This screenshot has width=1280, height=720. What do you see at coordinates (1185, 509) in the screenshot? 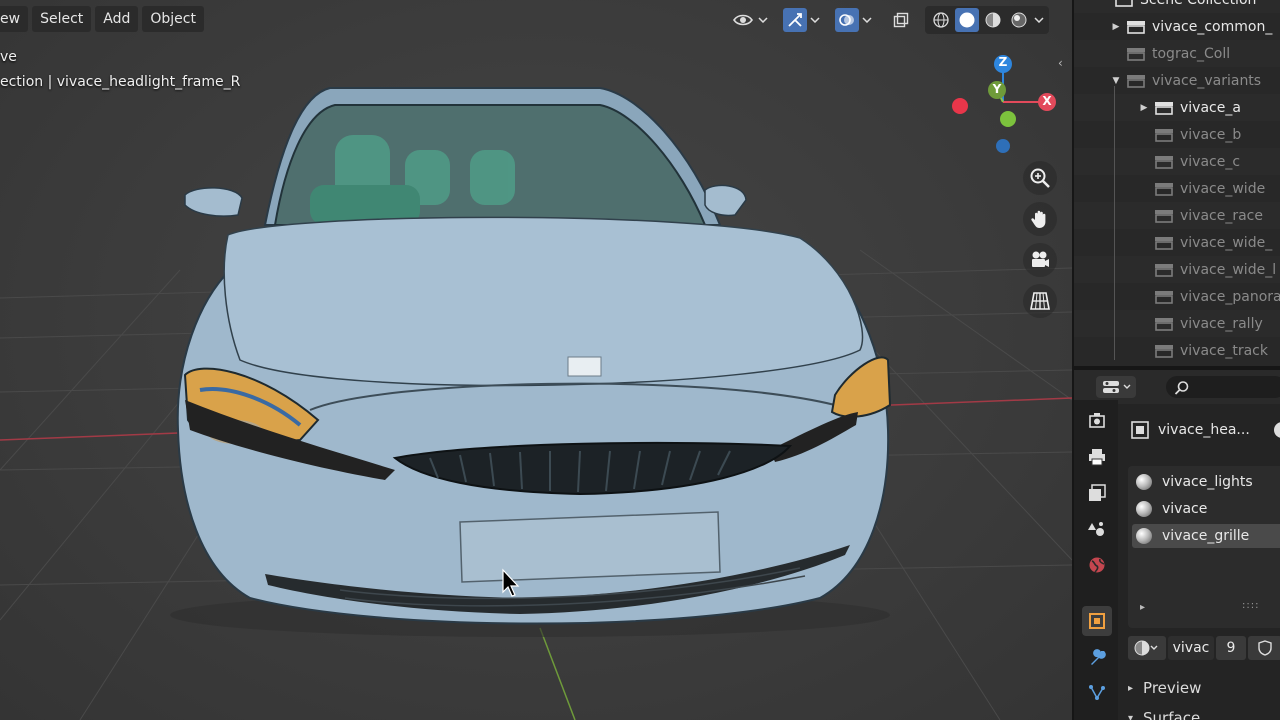
I see `material-slot-label: vivace` at bounding box center [1185, 509].